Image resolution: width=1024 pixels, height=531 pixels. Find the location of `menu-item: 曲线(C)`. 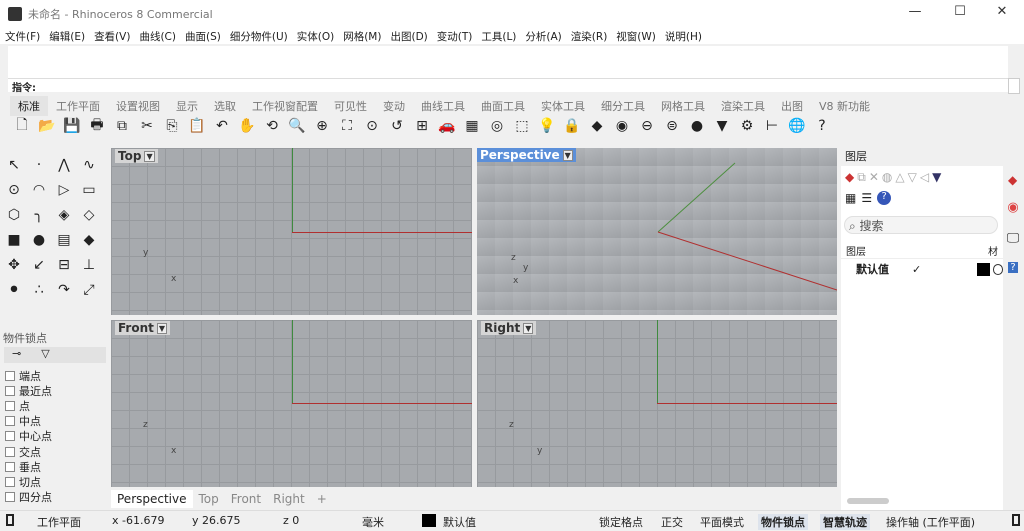

menu-item: 曲线(C) is located at coordinates (157, 36).